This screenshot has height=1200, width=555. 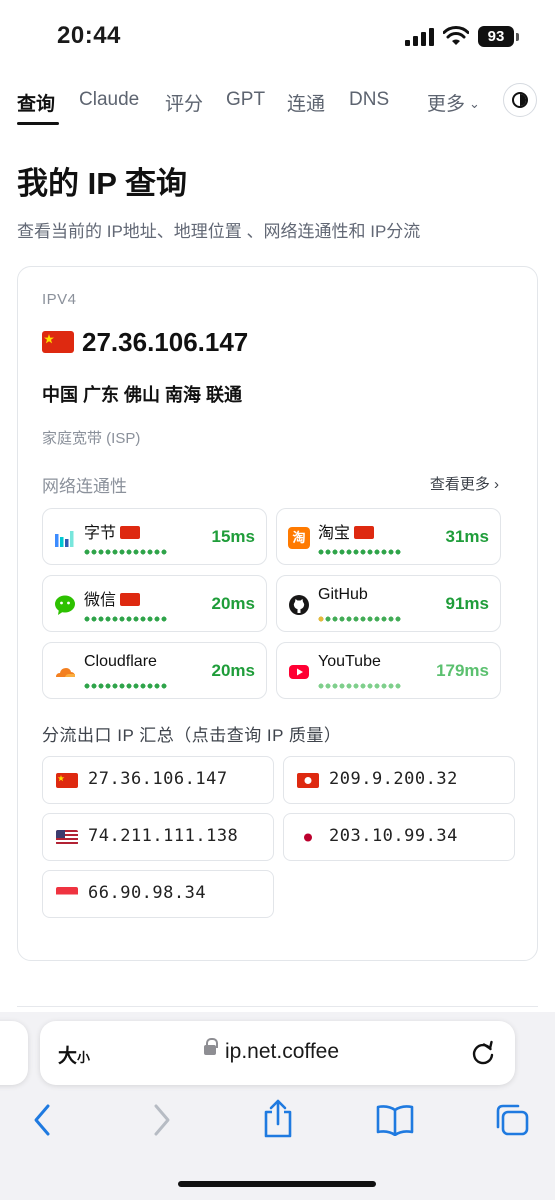 I want to click on site-name: Cloudflare, so click(x=120, y=661).